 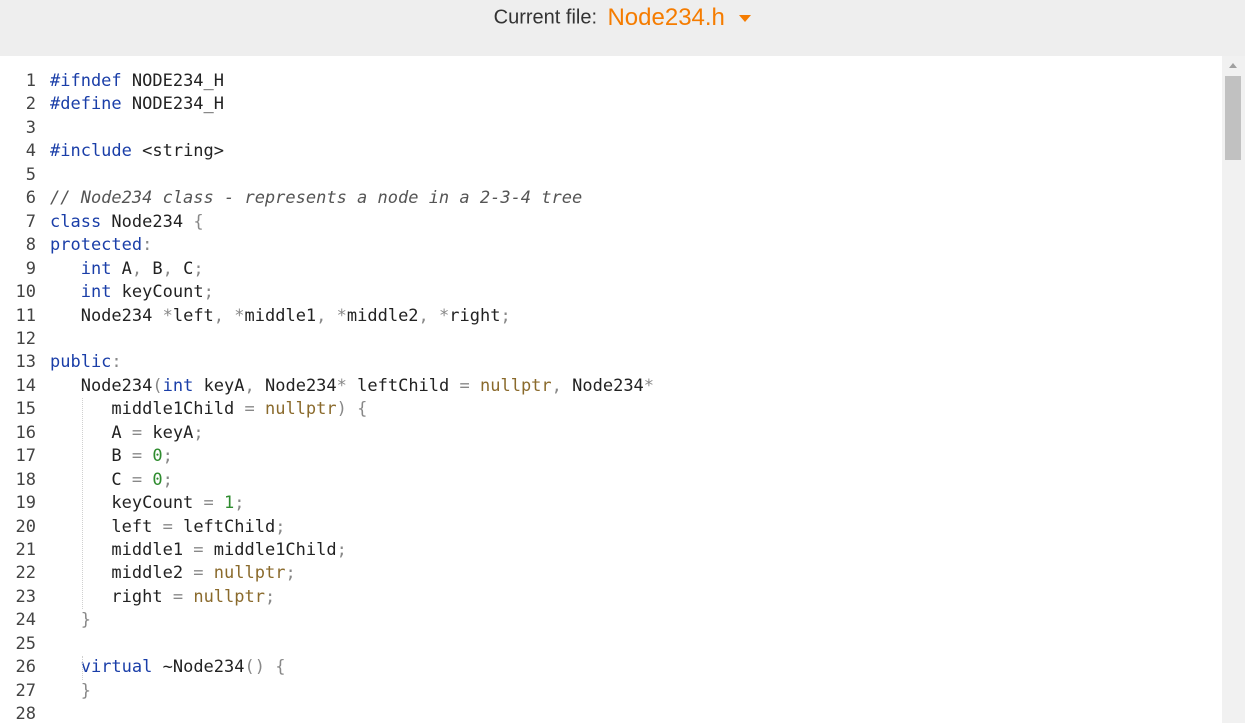 I want to click on line-number: 3, so click(x=30, y=127).